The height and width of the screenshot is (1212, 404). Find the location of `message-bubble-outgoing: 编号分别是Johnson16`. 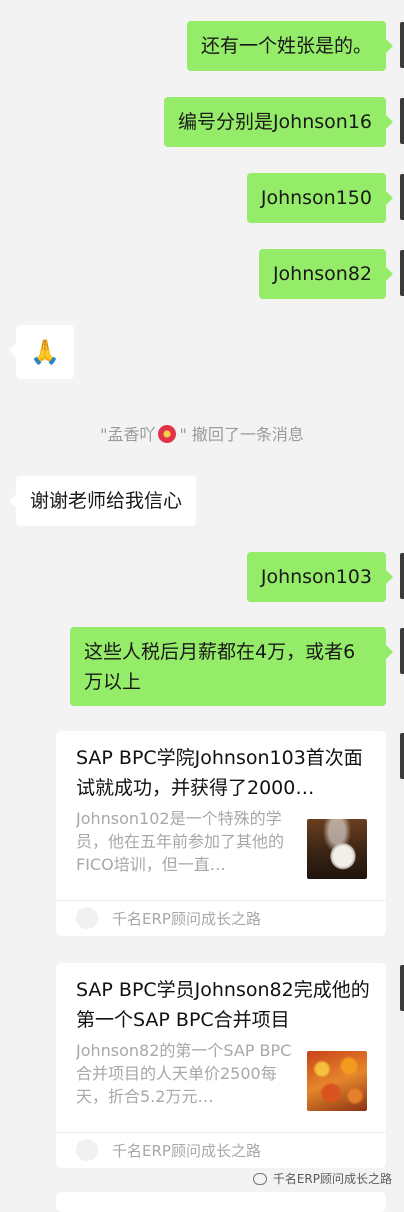

message-bubble-outgoing: 编号分别是Johnson16 is located at coordinates (278, 122).